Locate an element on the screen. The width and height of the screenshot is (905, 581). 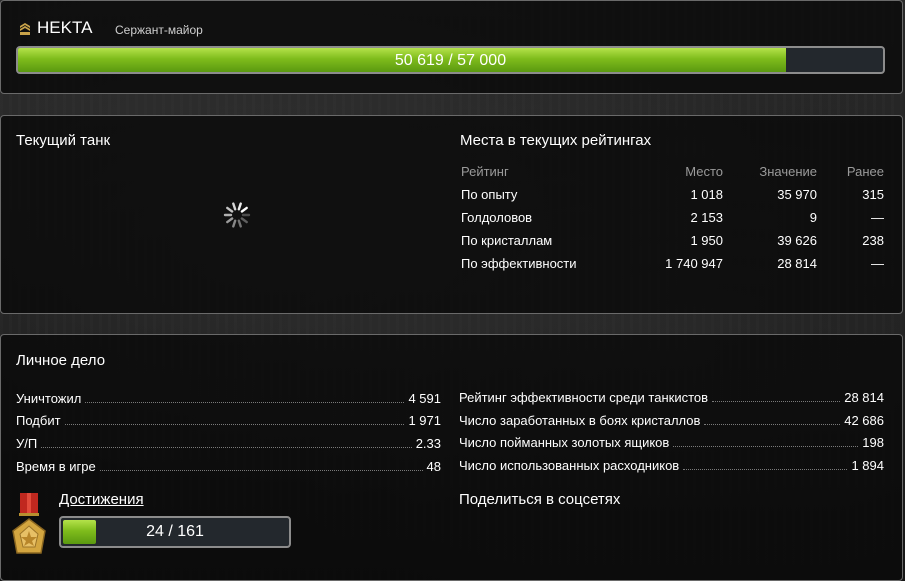
ratings-col-value: Значение is located at coordinates (788, 171).